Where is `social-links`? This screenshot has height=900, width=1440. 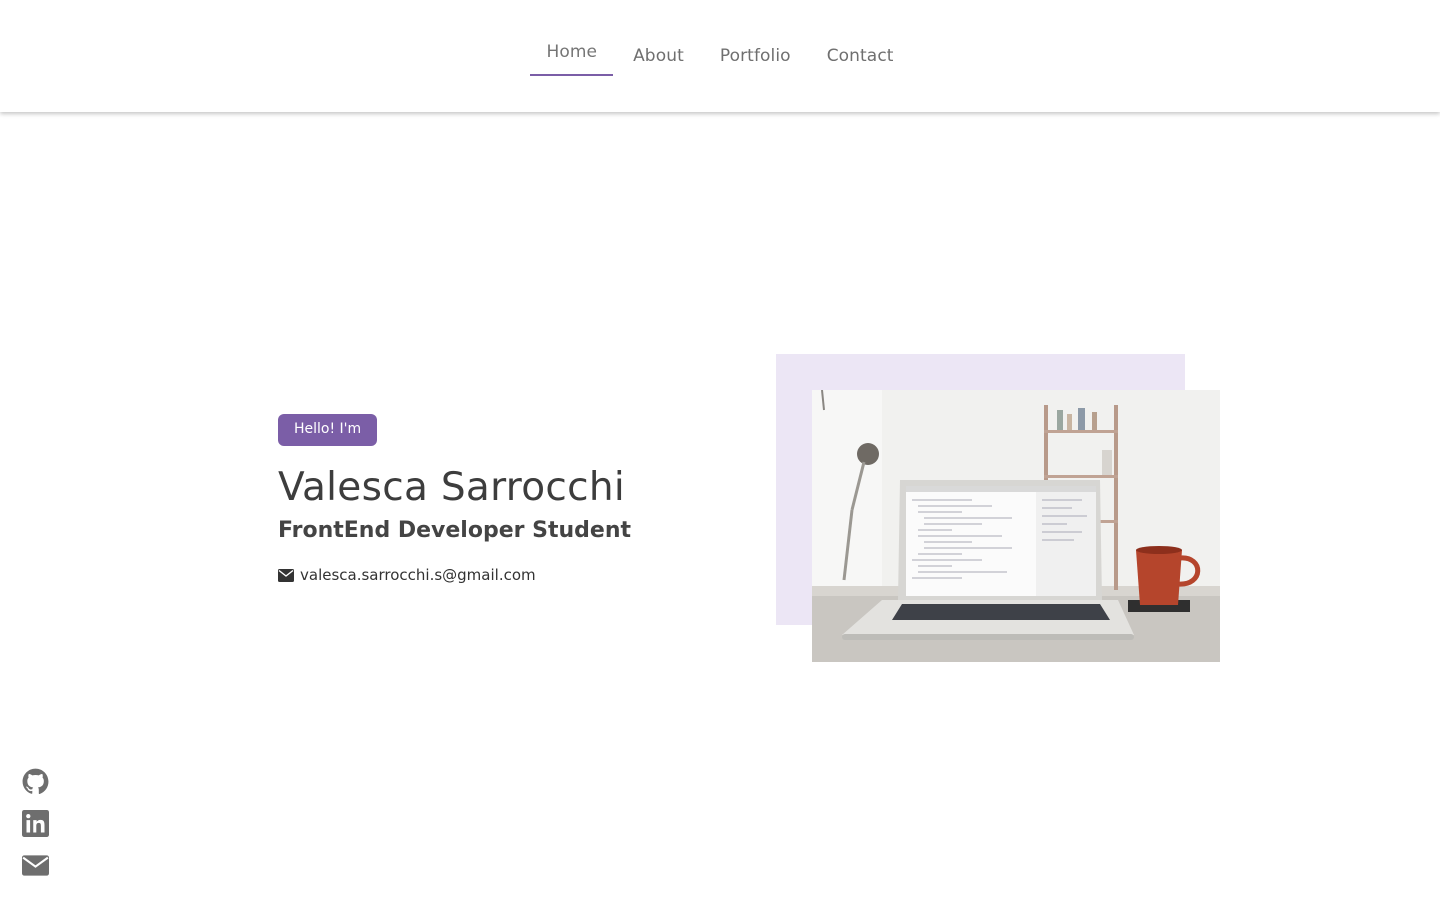
social-links is located at coordinates (35, 823).